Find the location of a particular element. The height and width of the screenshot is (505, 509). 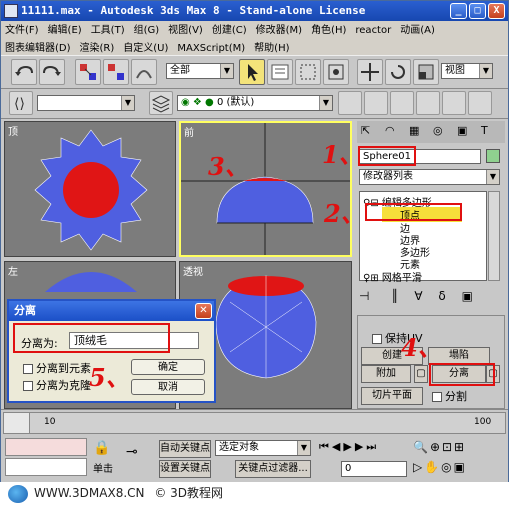

select-in-layer-icon is located at coordinates (376, 103).